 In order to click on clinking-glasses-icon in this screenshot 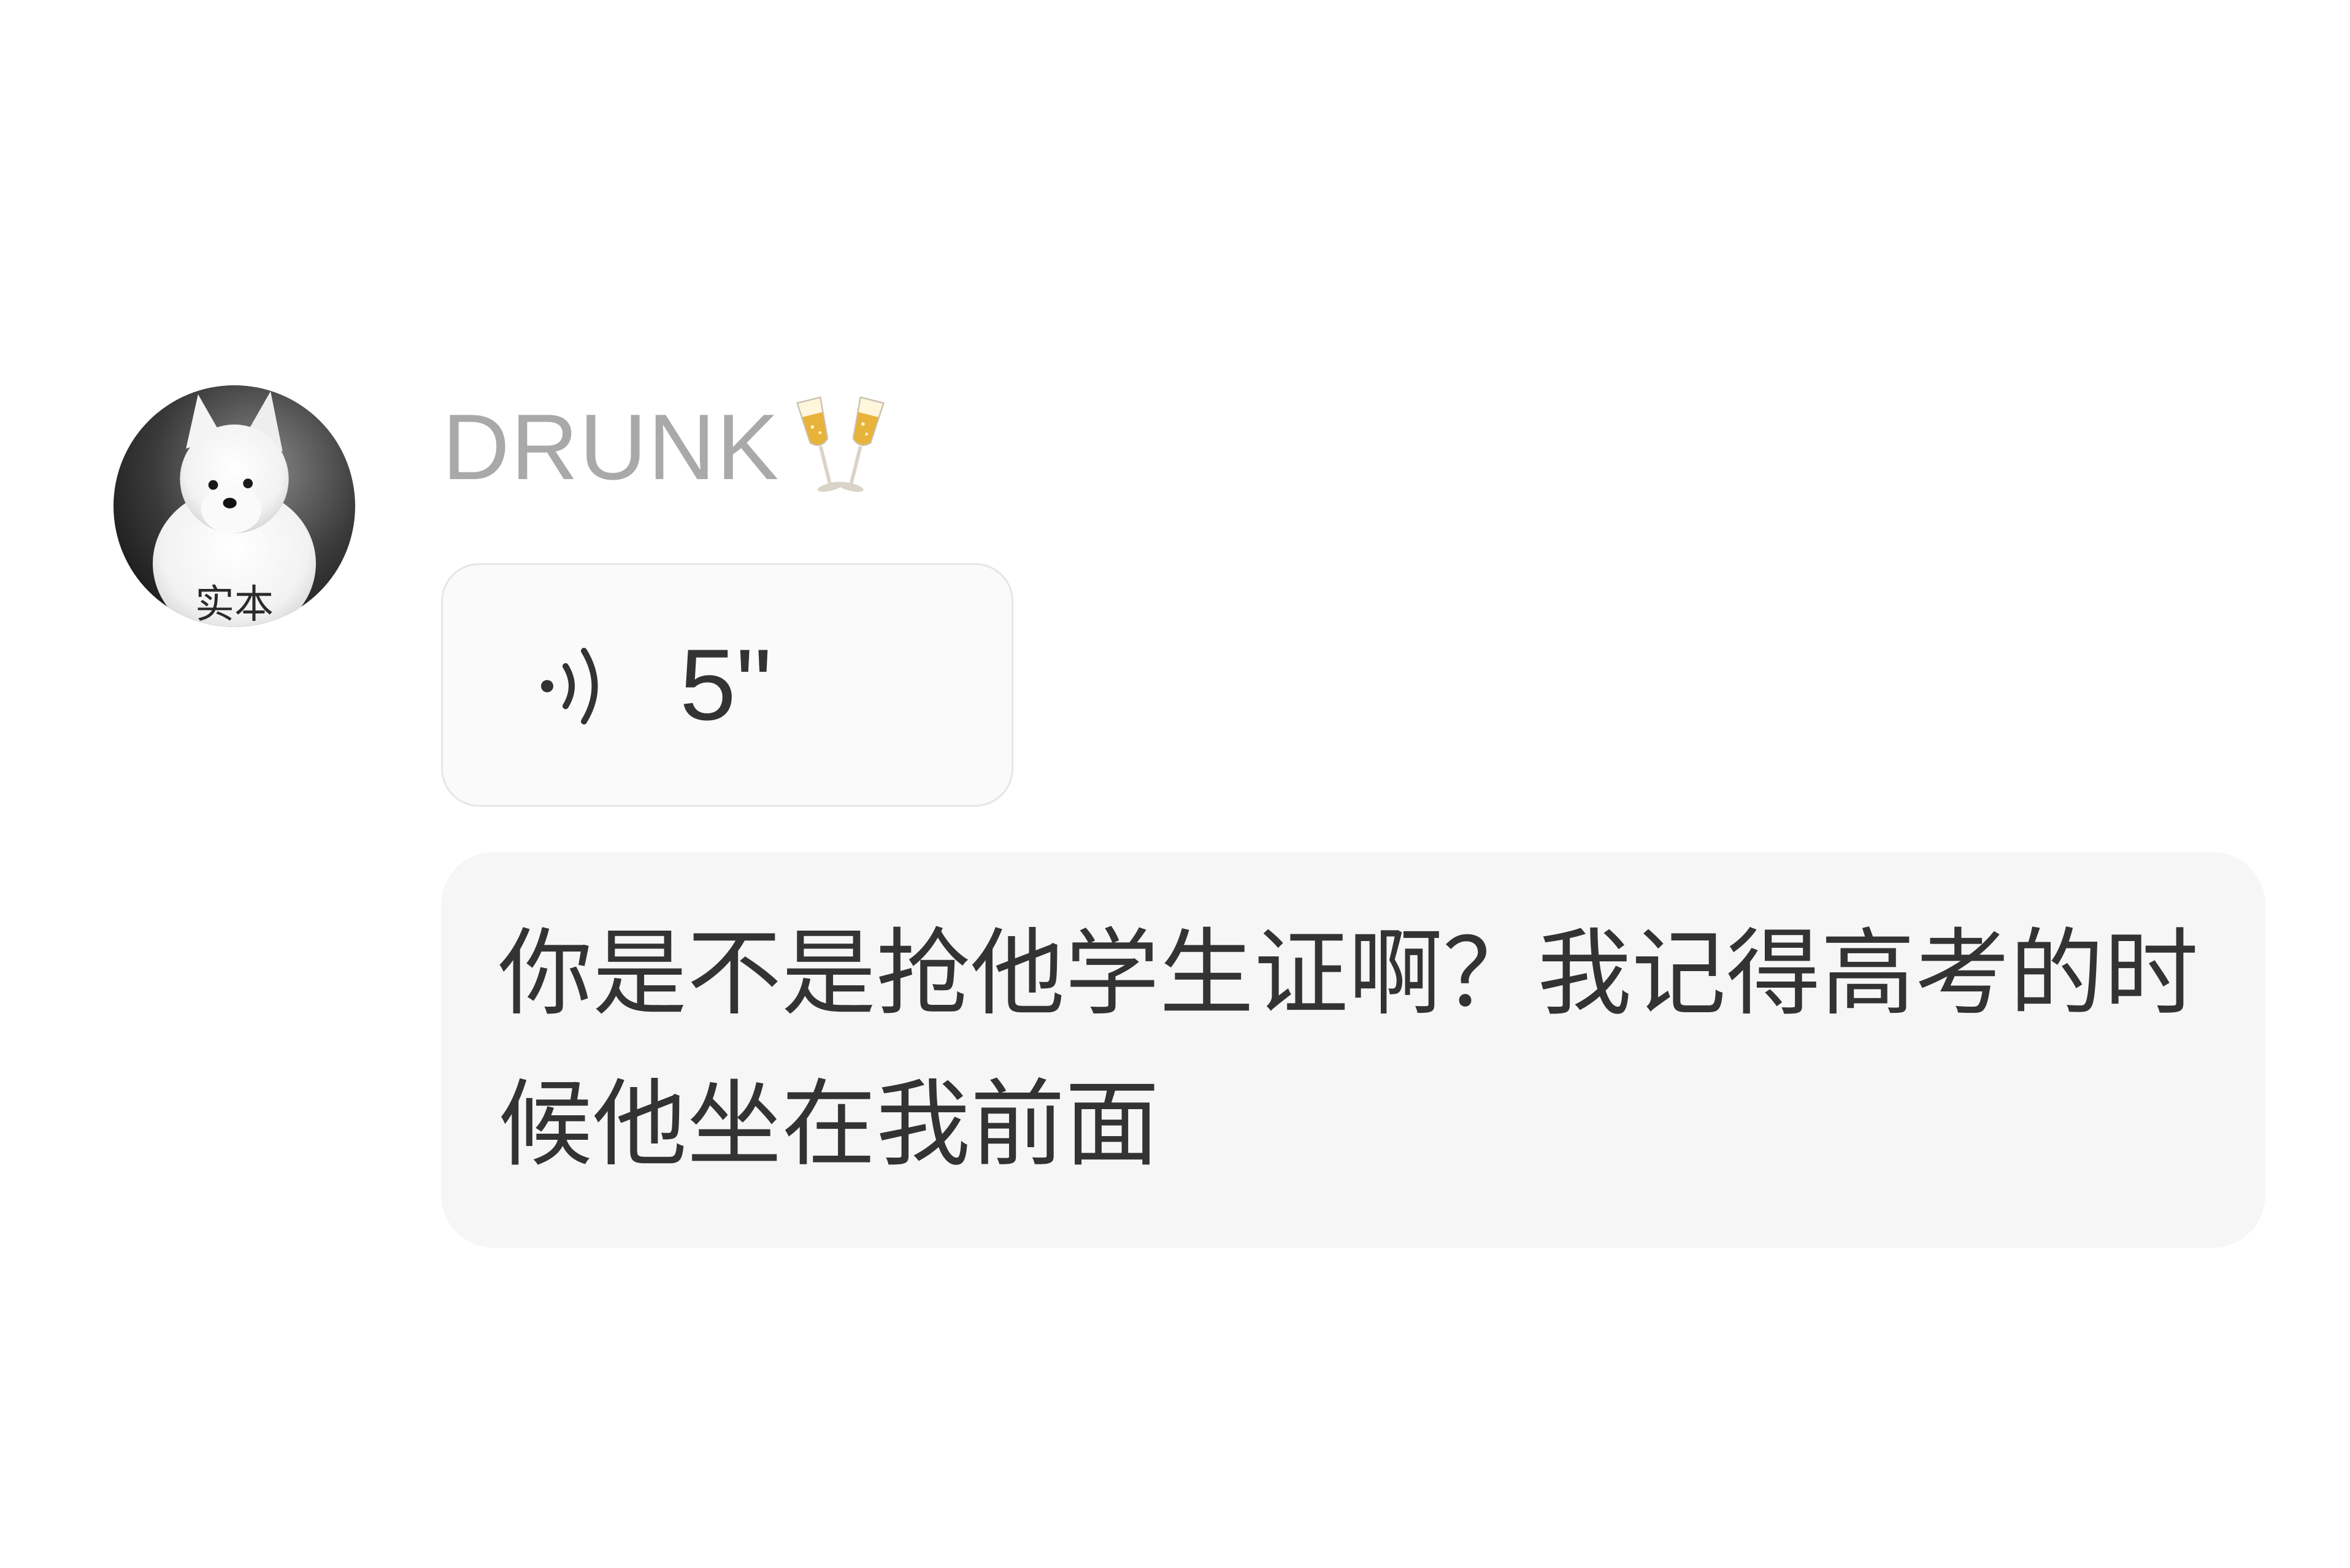, I will do `click(840, 448)`.